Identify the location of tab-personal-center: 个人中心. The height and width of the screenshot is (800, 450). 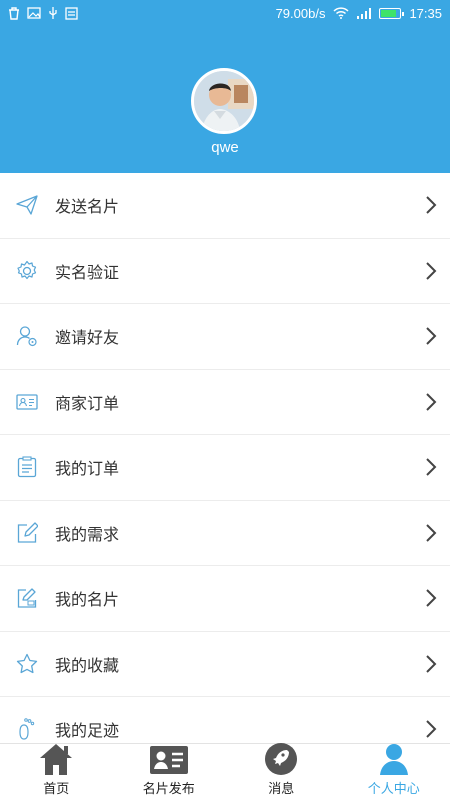
(394, 772).